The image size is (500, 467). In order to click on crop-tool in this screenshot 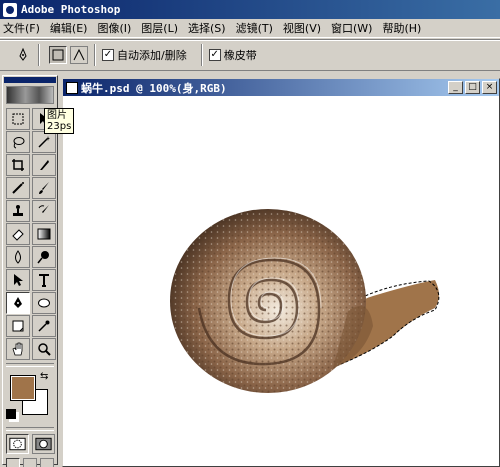, I will do `click(18, 165)`.